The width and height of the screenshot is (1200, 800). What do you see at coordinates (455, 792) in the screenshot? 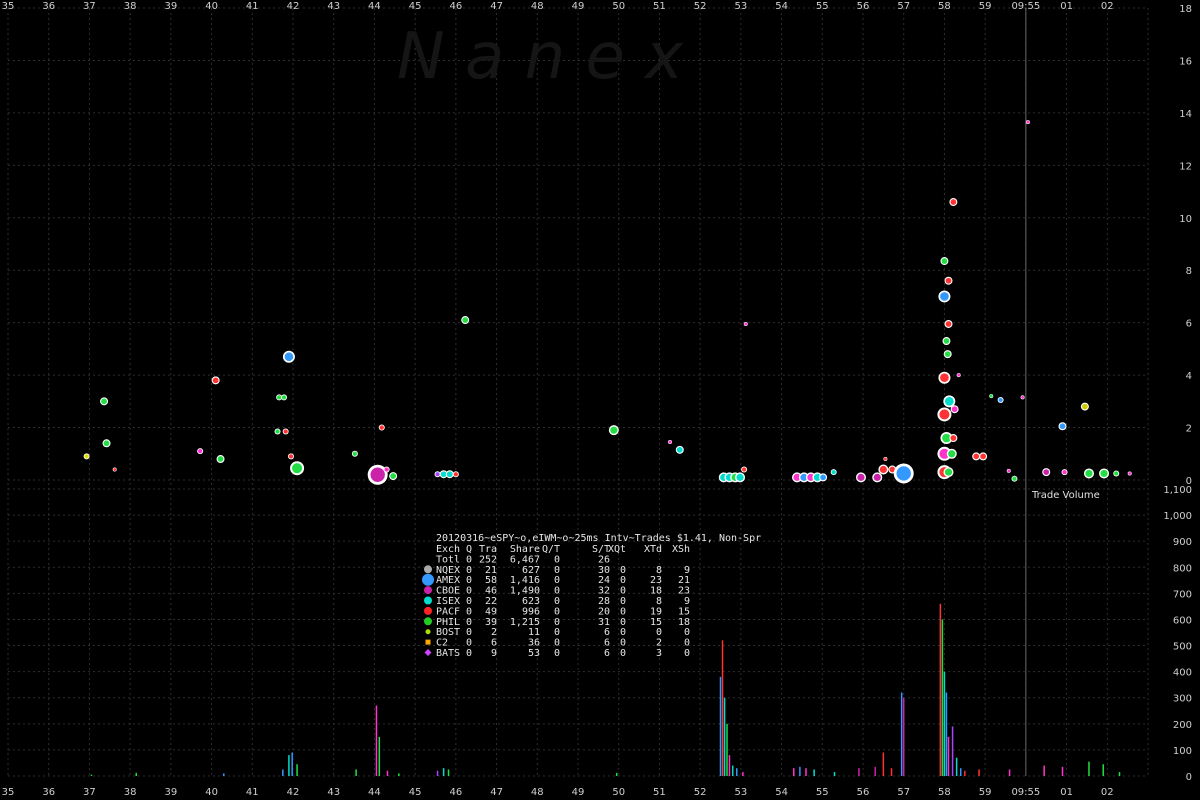
I see `x-tick-label: 46` at bounding box center [455, 792].